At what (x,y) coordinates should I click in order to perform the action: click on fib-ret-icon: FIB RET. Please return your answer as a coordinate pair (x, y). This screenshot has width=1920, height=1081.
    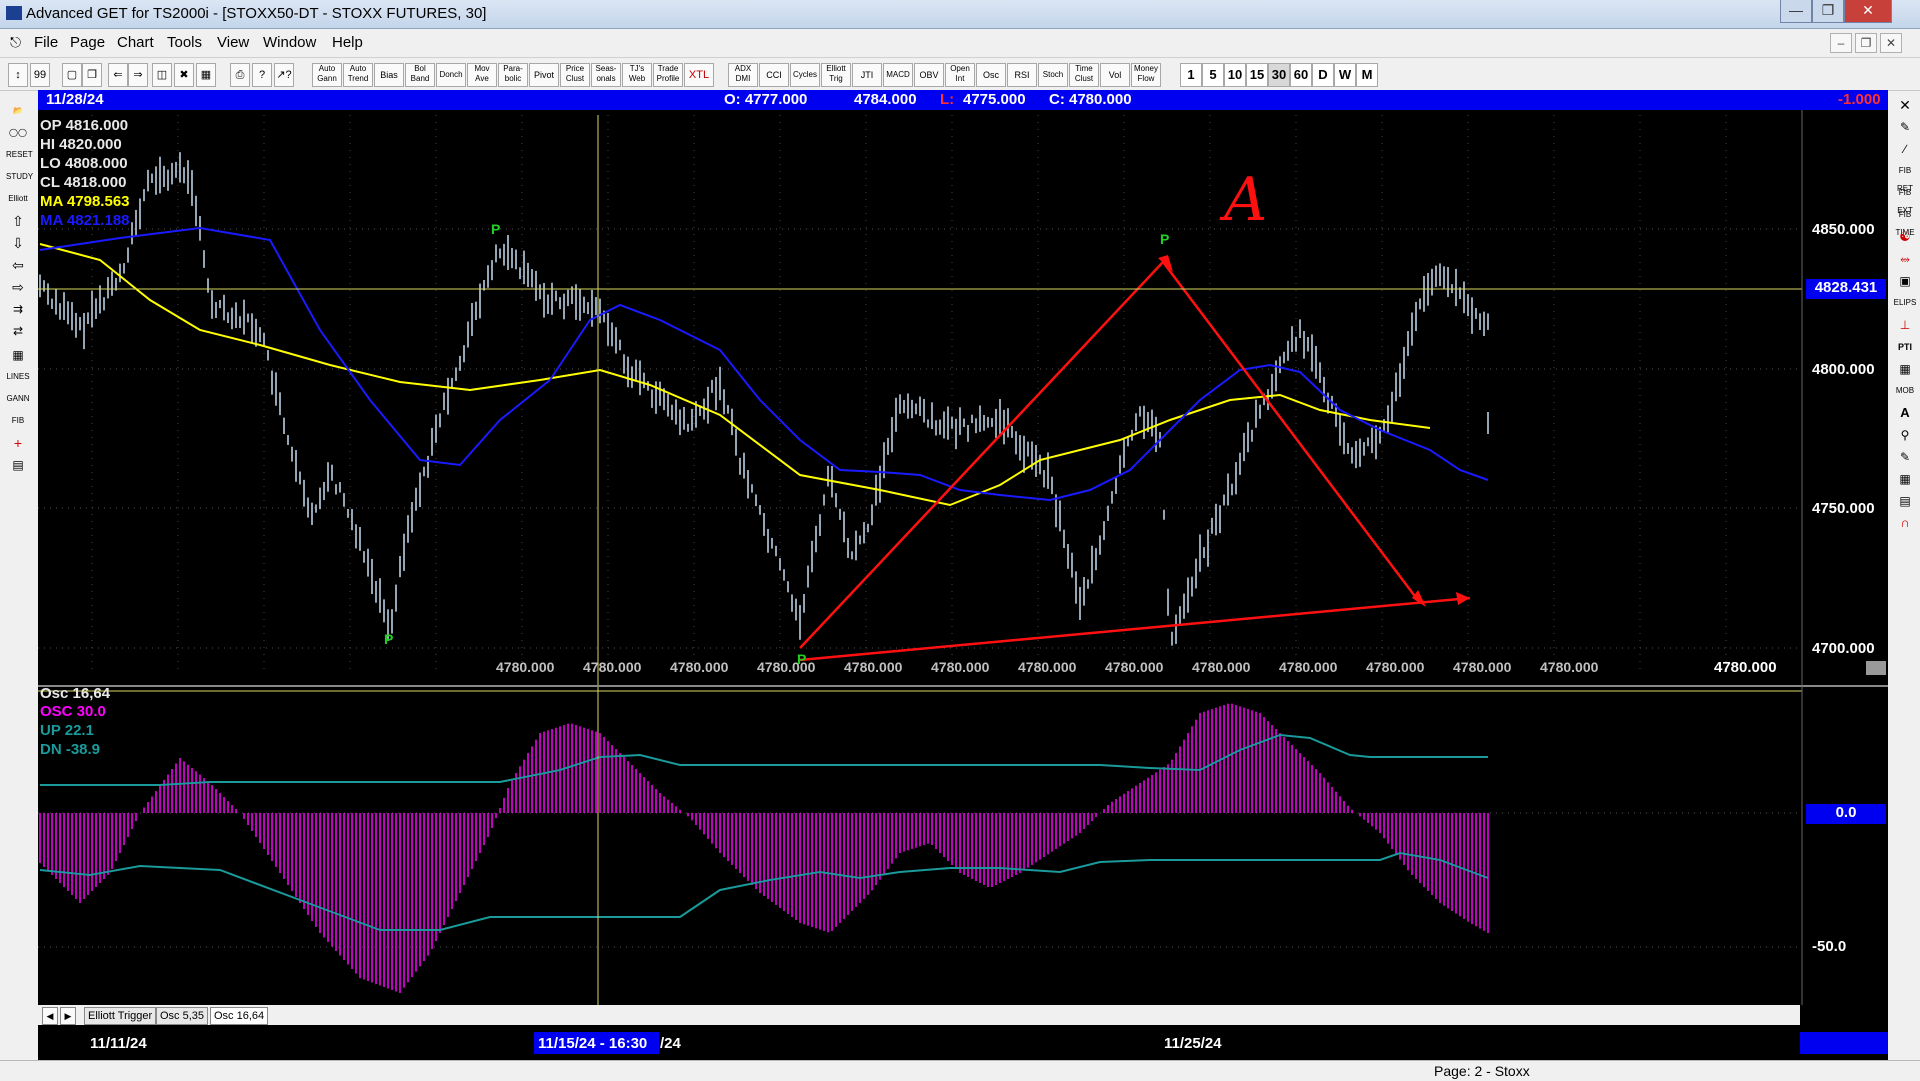
    Looking at the image, I should click on (1905, 177).